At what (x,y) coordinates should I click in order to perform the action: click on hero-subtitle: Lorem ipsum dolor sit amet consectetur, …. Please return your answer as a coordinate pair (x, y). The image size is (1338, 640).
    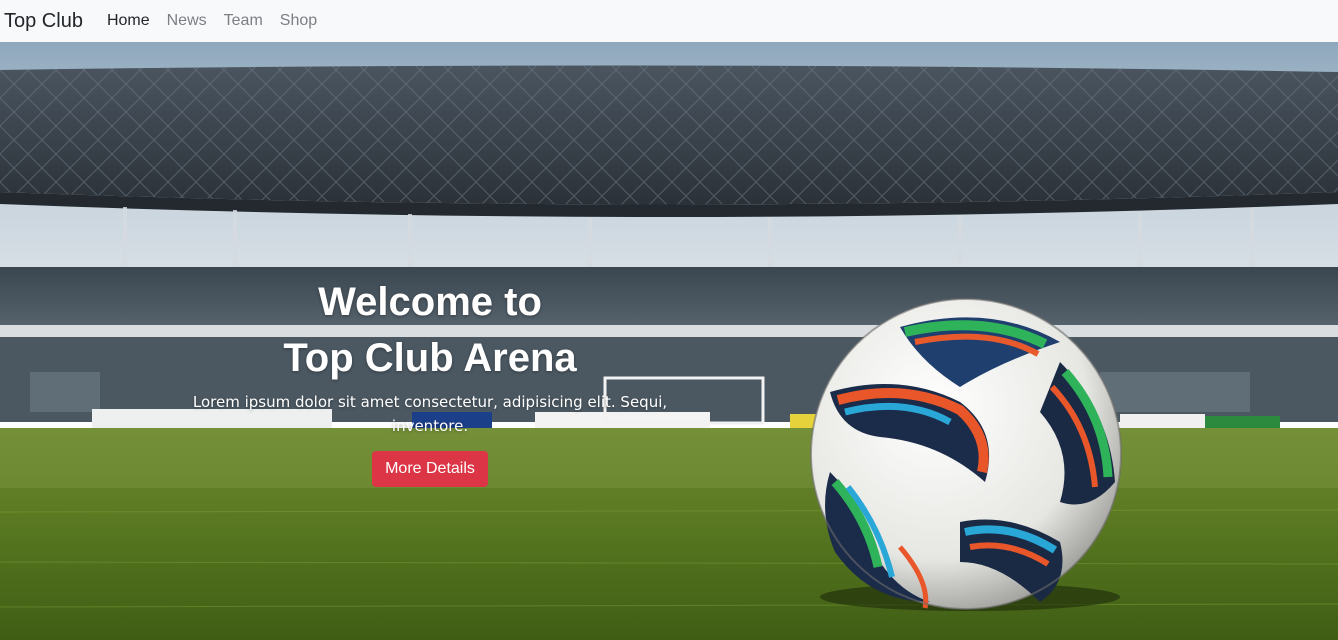
    Looking at the image, I should click on (430, 414).